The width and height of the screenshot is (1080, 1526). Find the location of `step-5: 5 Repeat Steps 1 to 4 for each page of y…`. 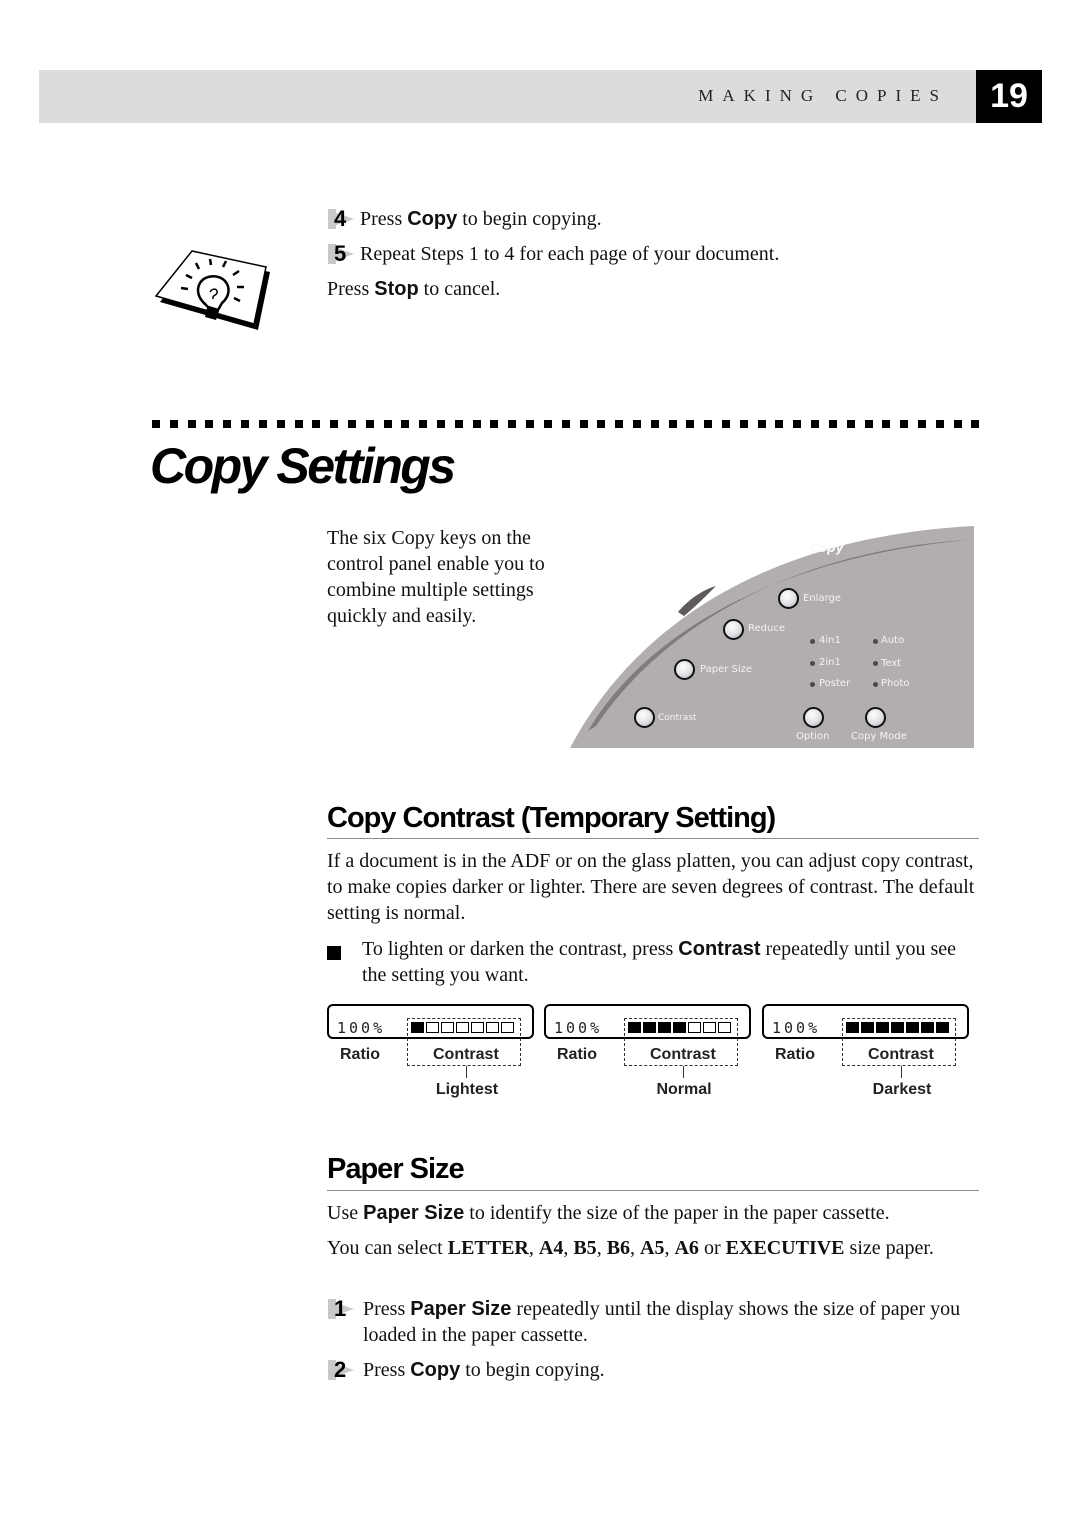

step-5: 5 Repeat Steps 1 to 4 for each page of y… is located at coordinates (657, 254).